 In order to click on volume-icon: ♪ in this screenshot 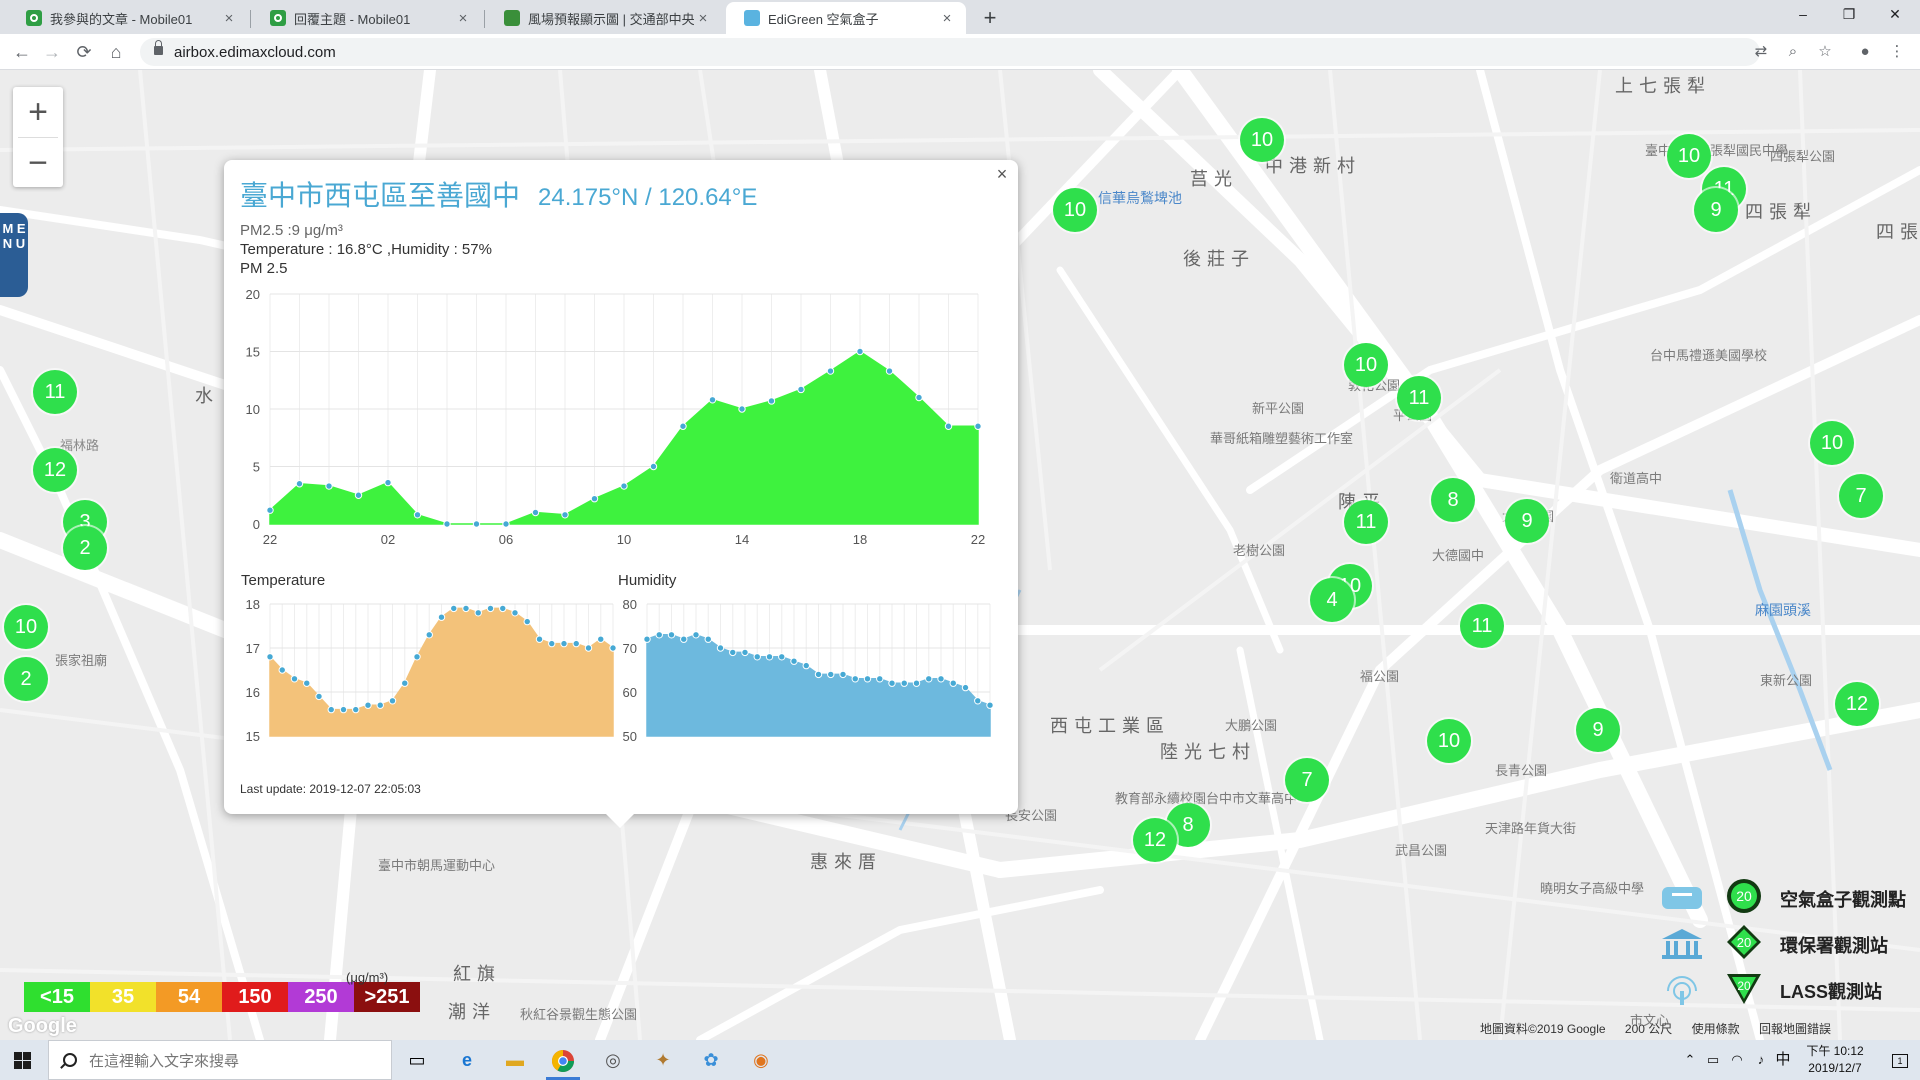, I will do `click(1761, 1060)`.